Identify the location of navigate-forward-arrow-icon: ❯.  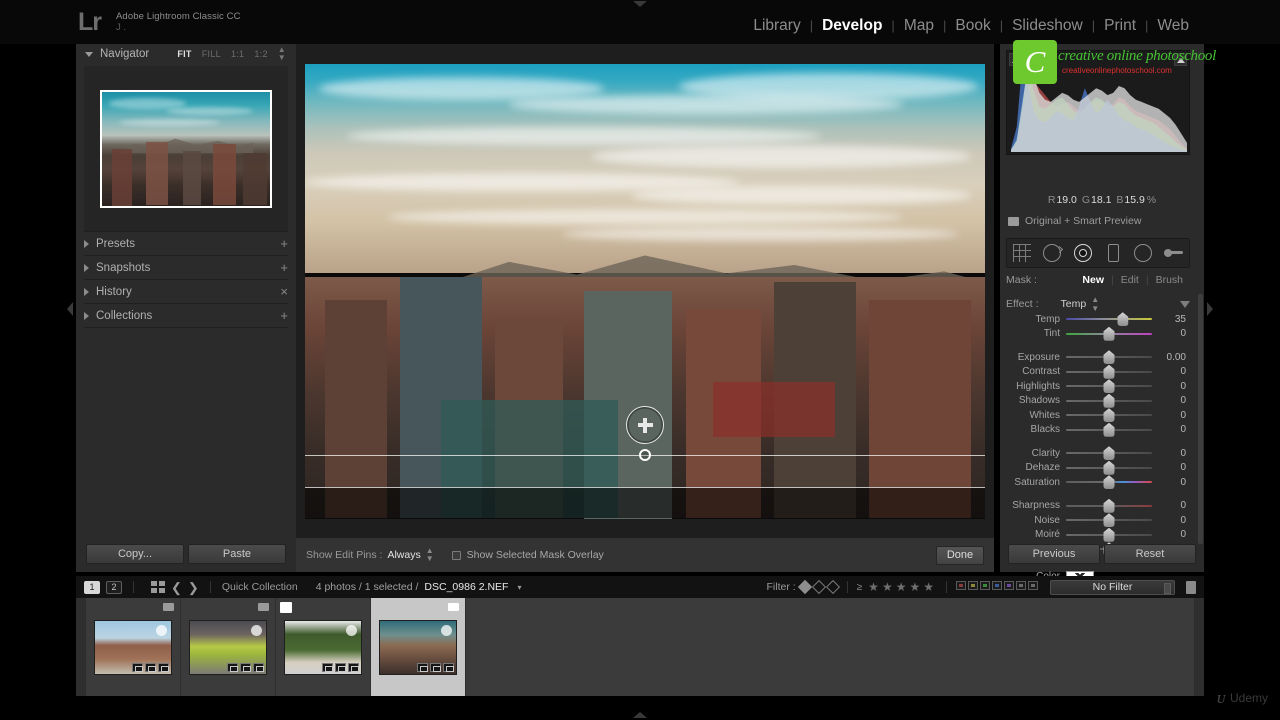
(193, 587).